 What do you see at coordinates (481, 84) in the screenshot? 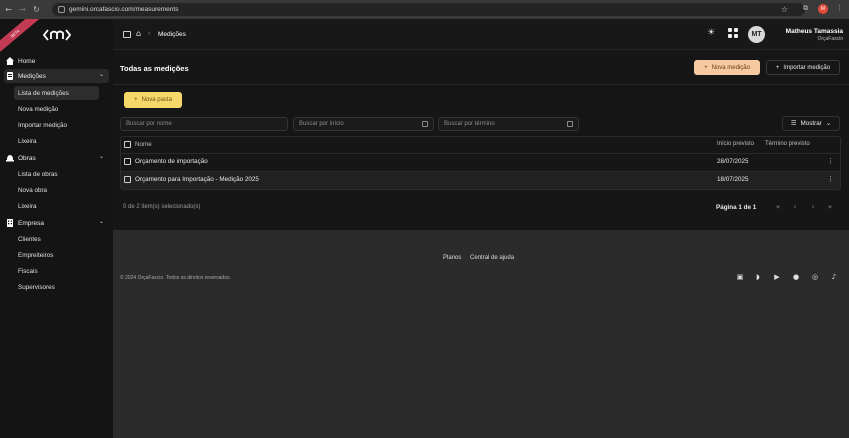
I see `divider` at bounding box center [481, 84].